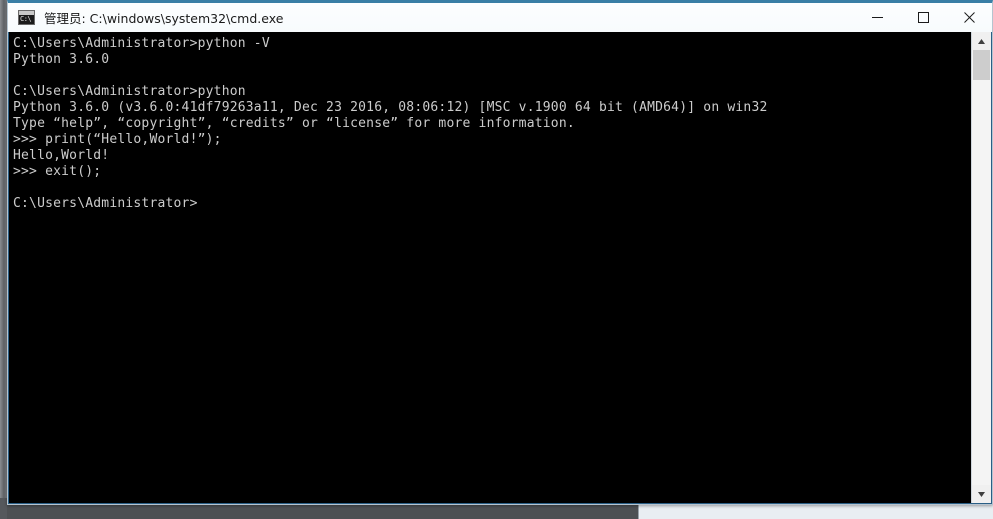 The width and height of the screenshot is (993, 519). I want to click on maximize-button, so click(923, 17).